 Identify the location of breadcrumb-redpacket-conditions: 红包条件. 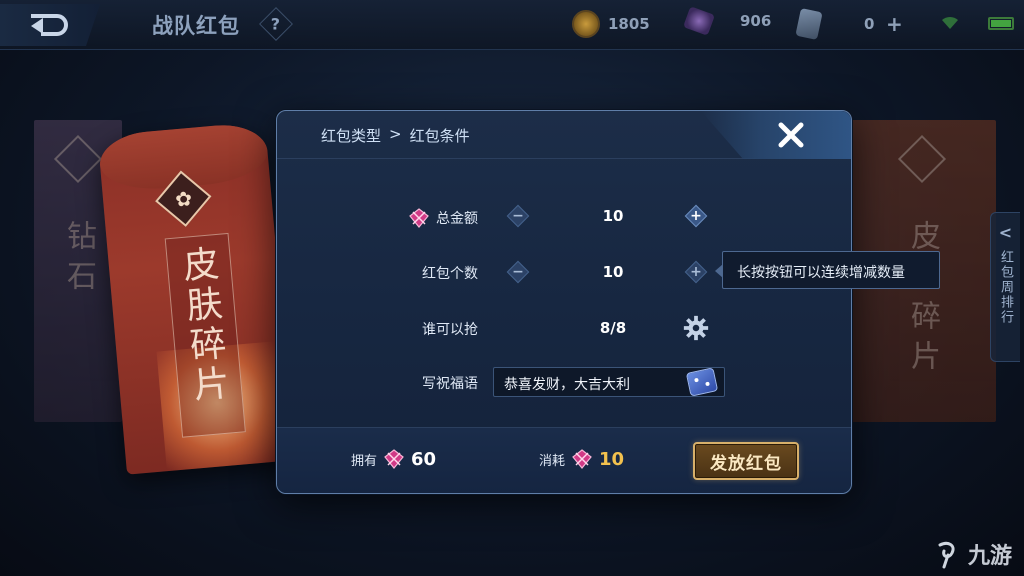
(439, 136).